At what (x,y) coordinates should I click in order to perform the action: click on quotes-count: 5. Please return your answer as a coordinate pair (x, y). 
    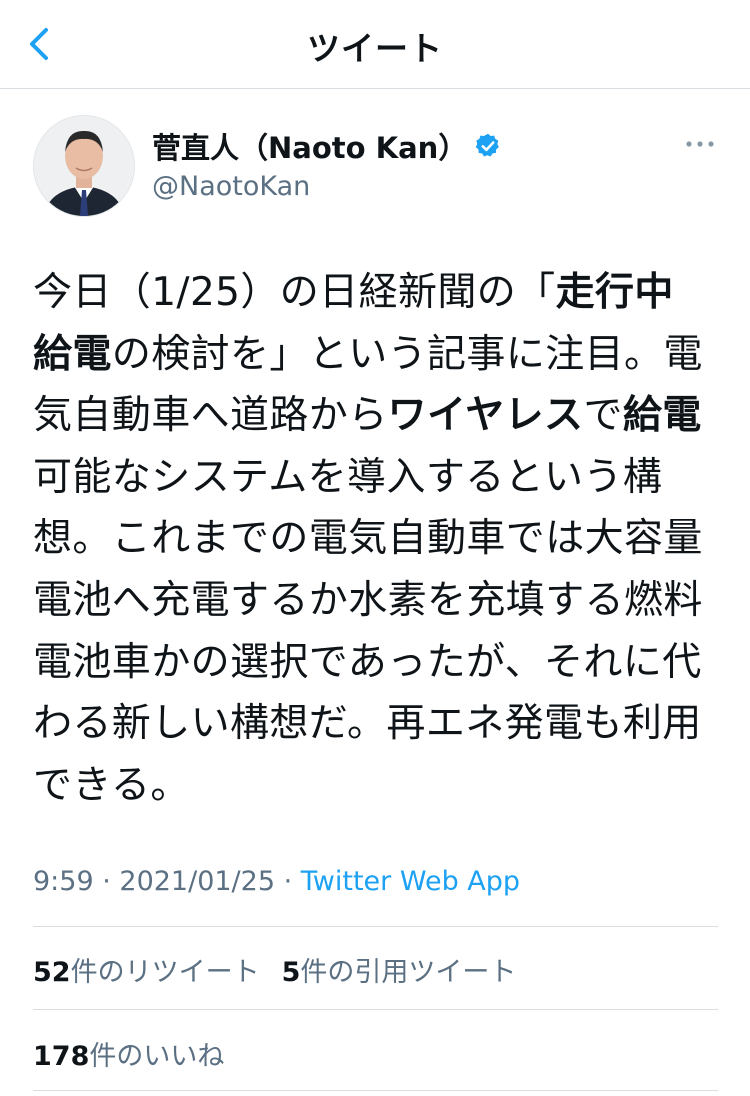
    Looking at the image, I should click on (291, 972).